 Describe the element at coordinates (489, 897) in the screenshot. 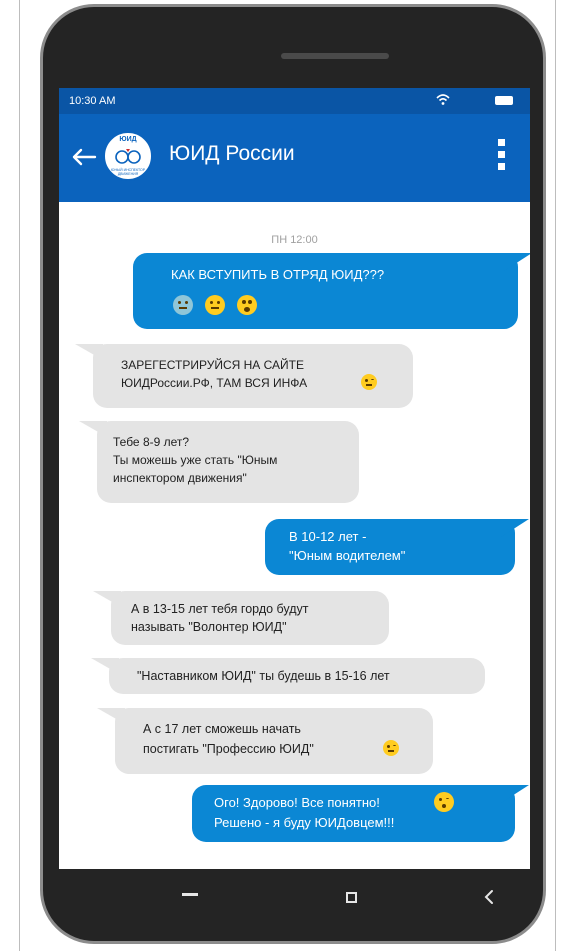

I see `nav-back-chevron-icon` at that location.